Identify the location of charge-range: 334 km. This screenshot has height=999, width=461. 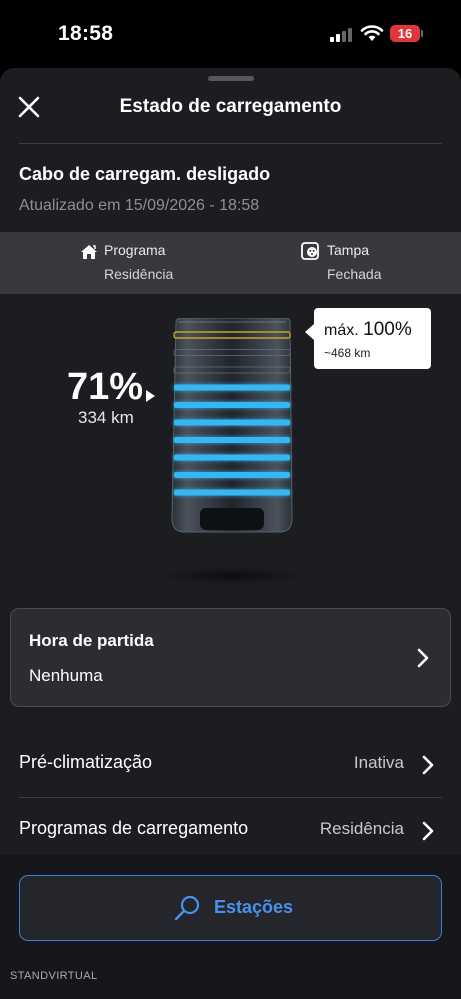
(106, 417).